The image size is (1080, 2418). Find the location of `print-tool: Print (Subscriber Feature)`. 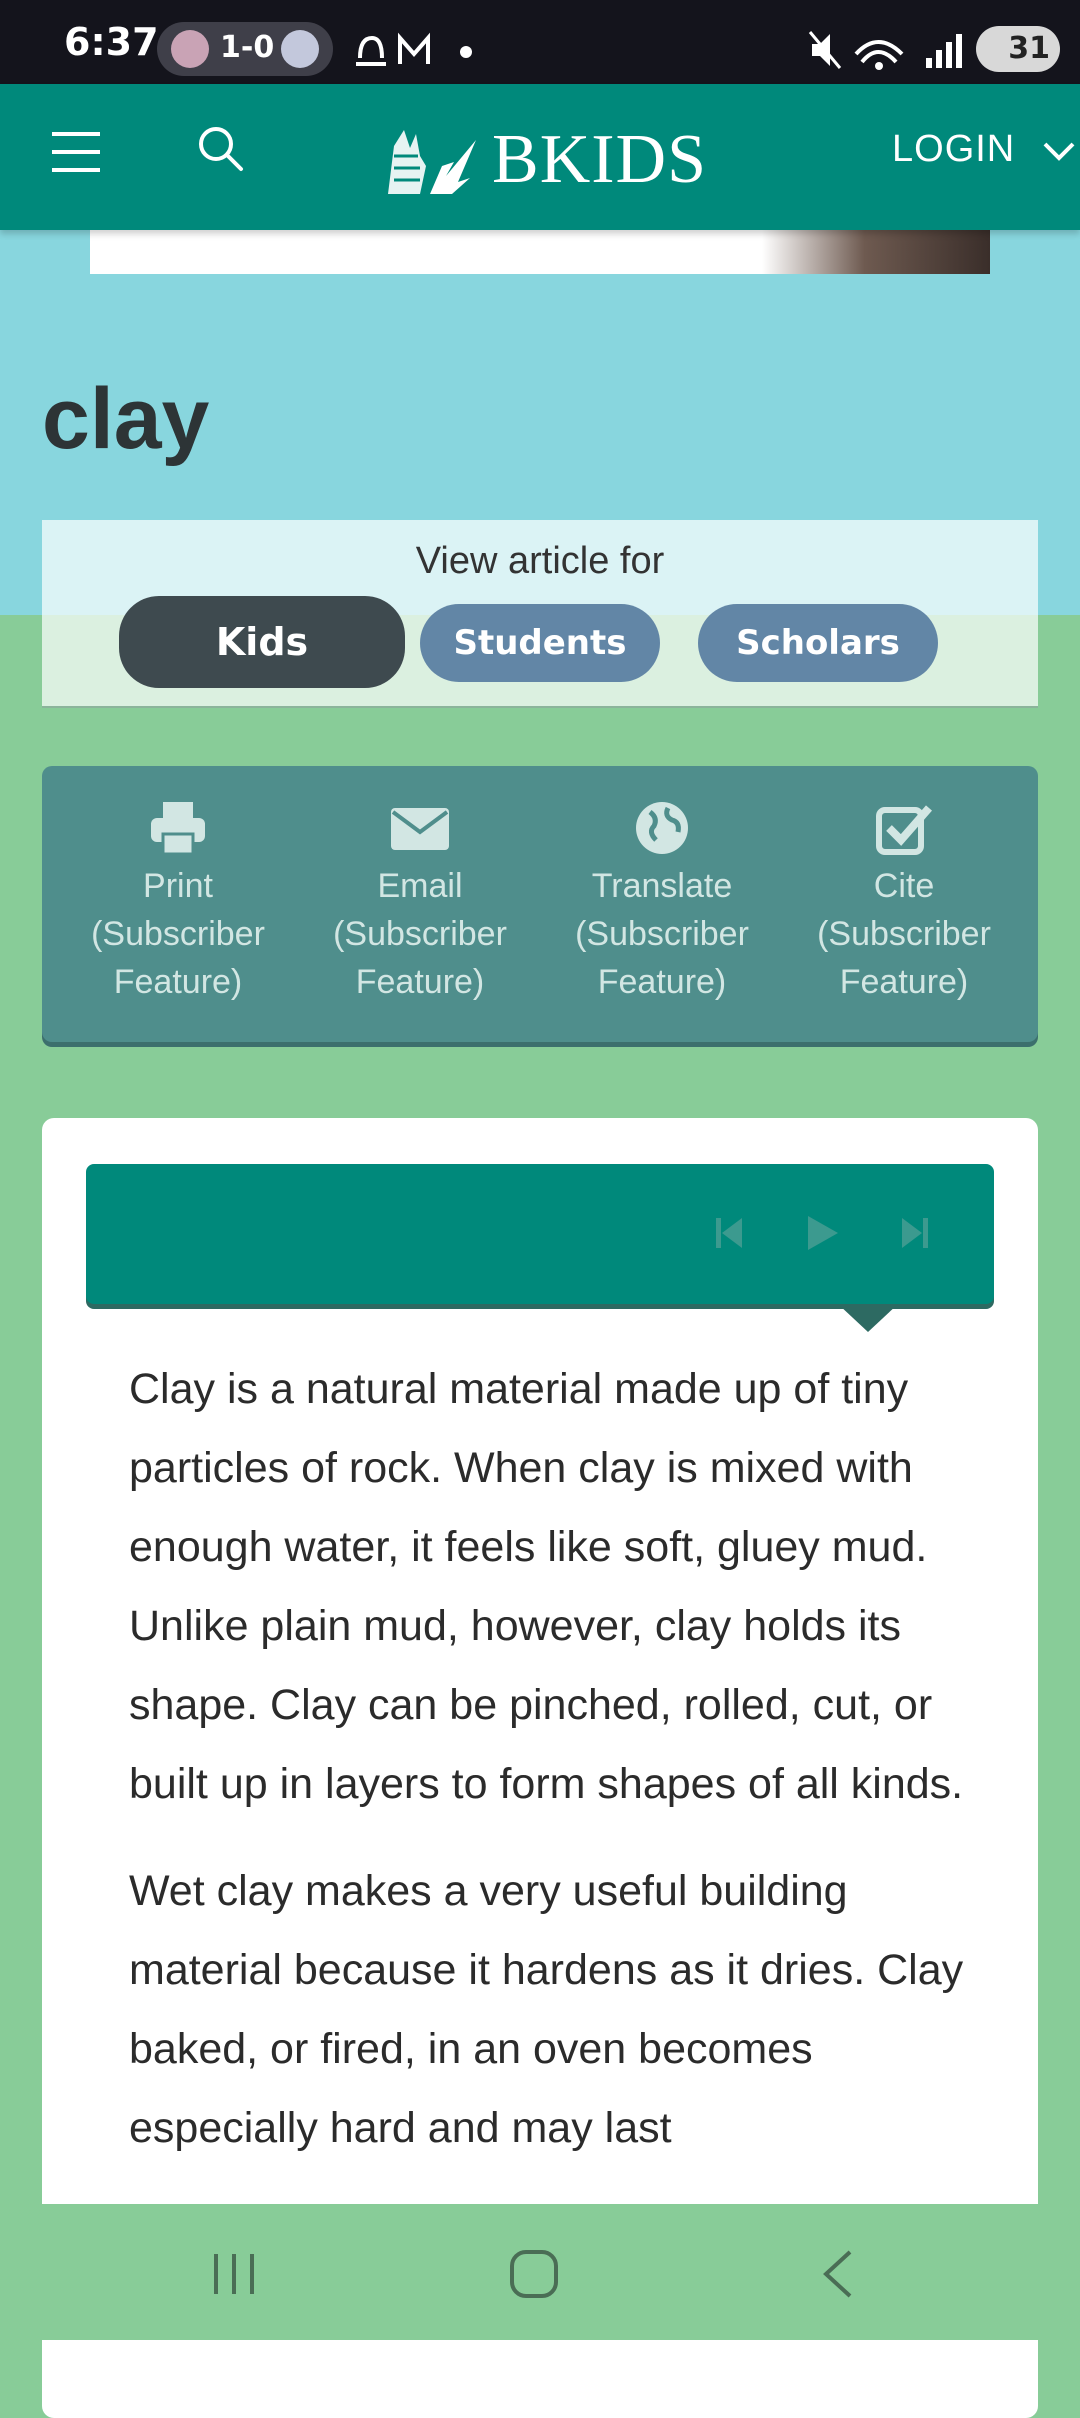

print-tool: Print (Subscriber Feature) is located at coordinates (178, 903).